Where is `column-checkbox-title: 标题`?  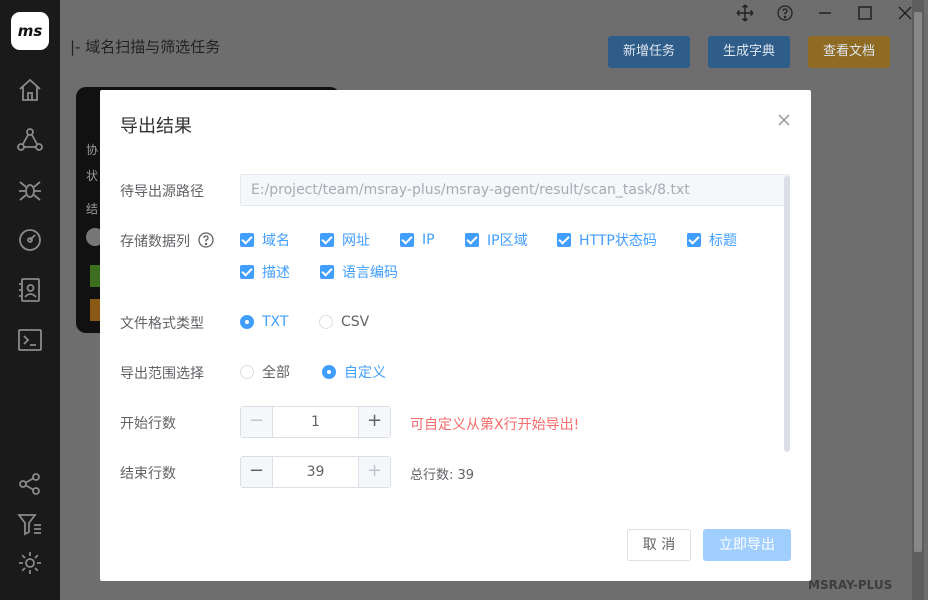
column-checkbox-title: 标题 is located at coordinates (712, 240).